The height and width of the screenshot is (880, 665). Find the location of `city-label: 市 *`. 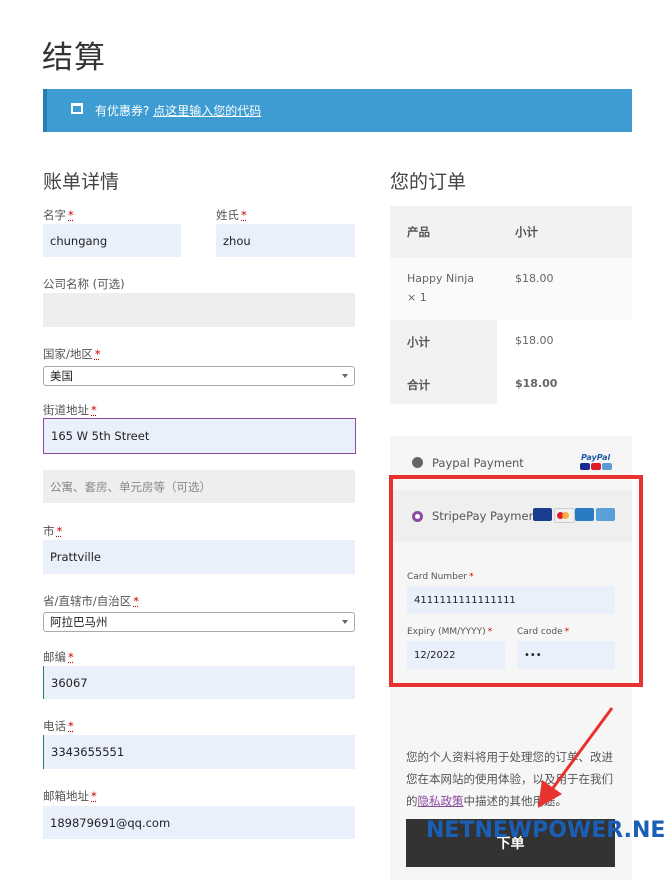

city-label: 市 * is located at coordinates (53, 531).